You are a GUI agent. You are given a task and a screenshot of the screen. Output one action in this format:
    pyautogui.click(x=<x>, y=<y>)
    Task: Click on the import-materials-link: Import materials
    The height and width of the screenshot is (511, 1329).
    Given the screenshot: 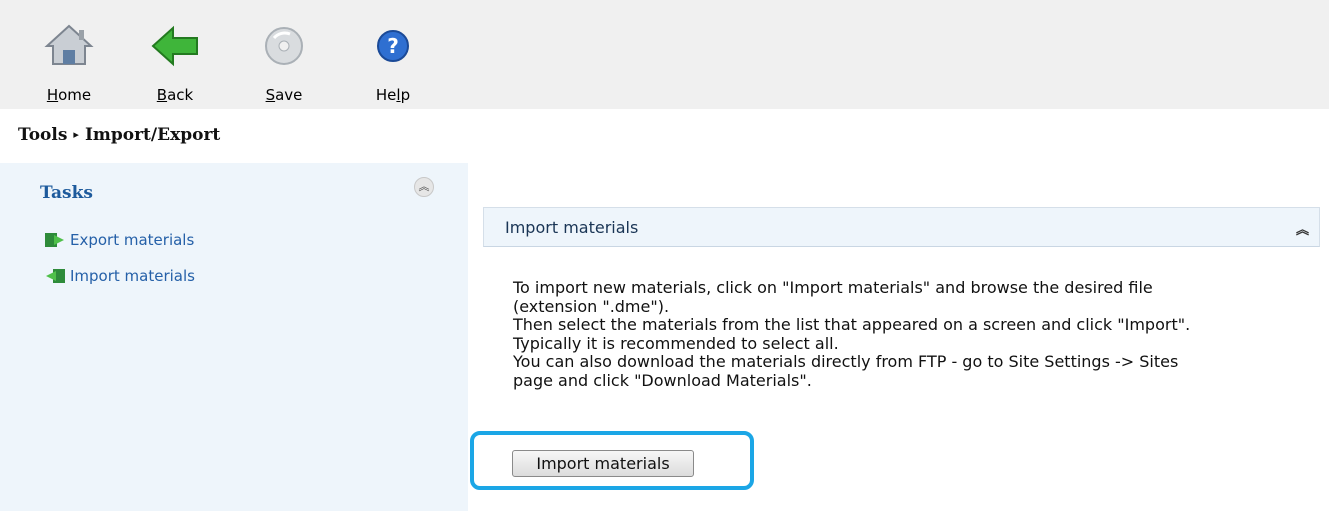 What is the action you would take?
    pyautogui.click(x=119, y=276)
    